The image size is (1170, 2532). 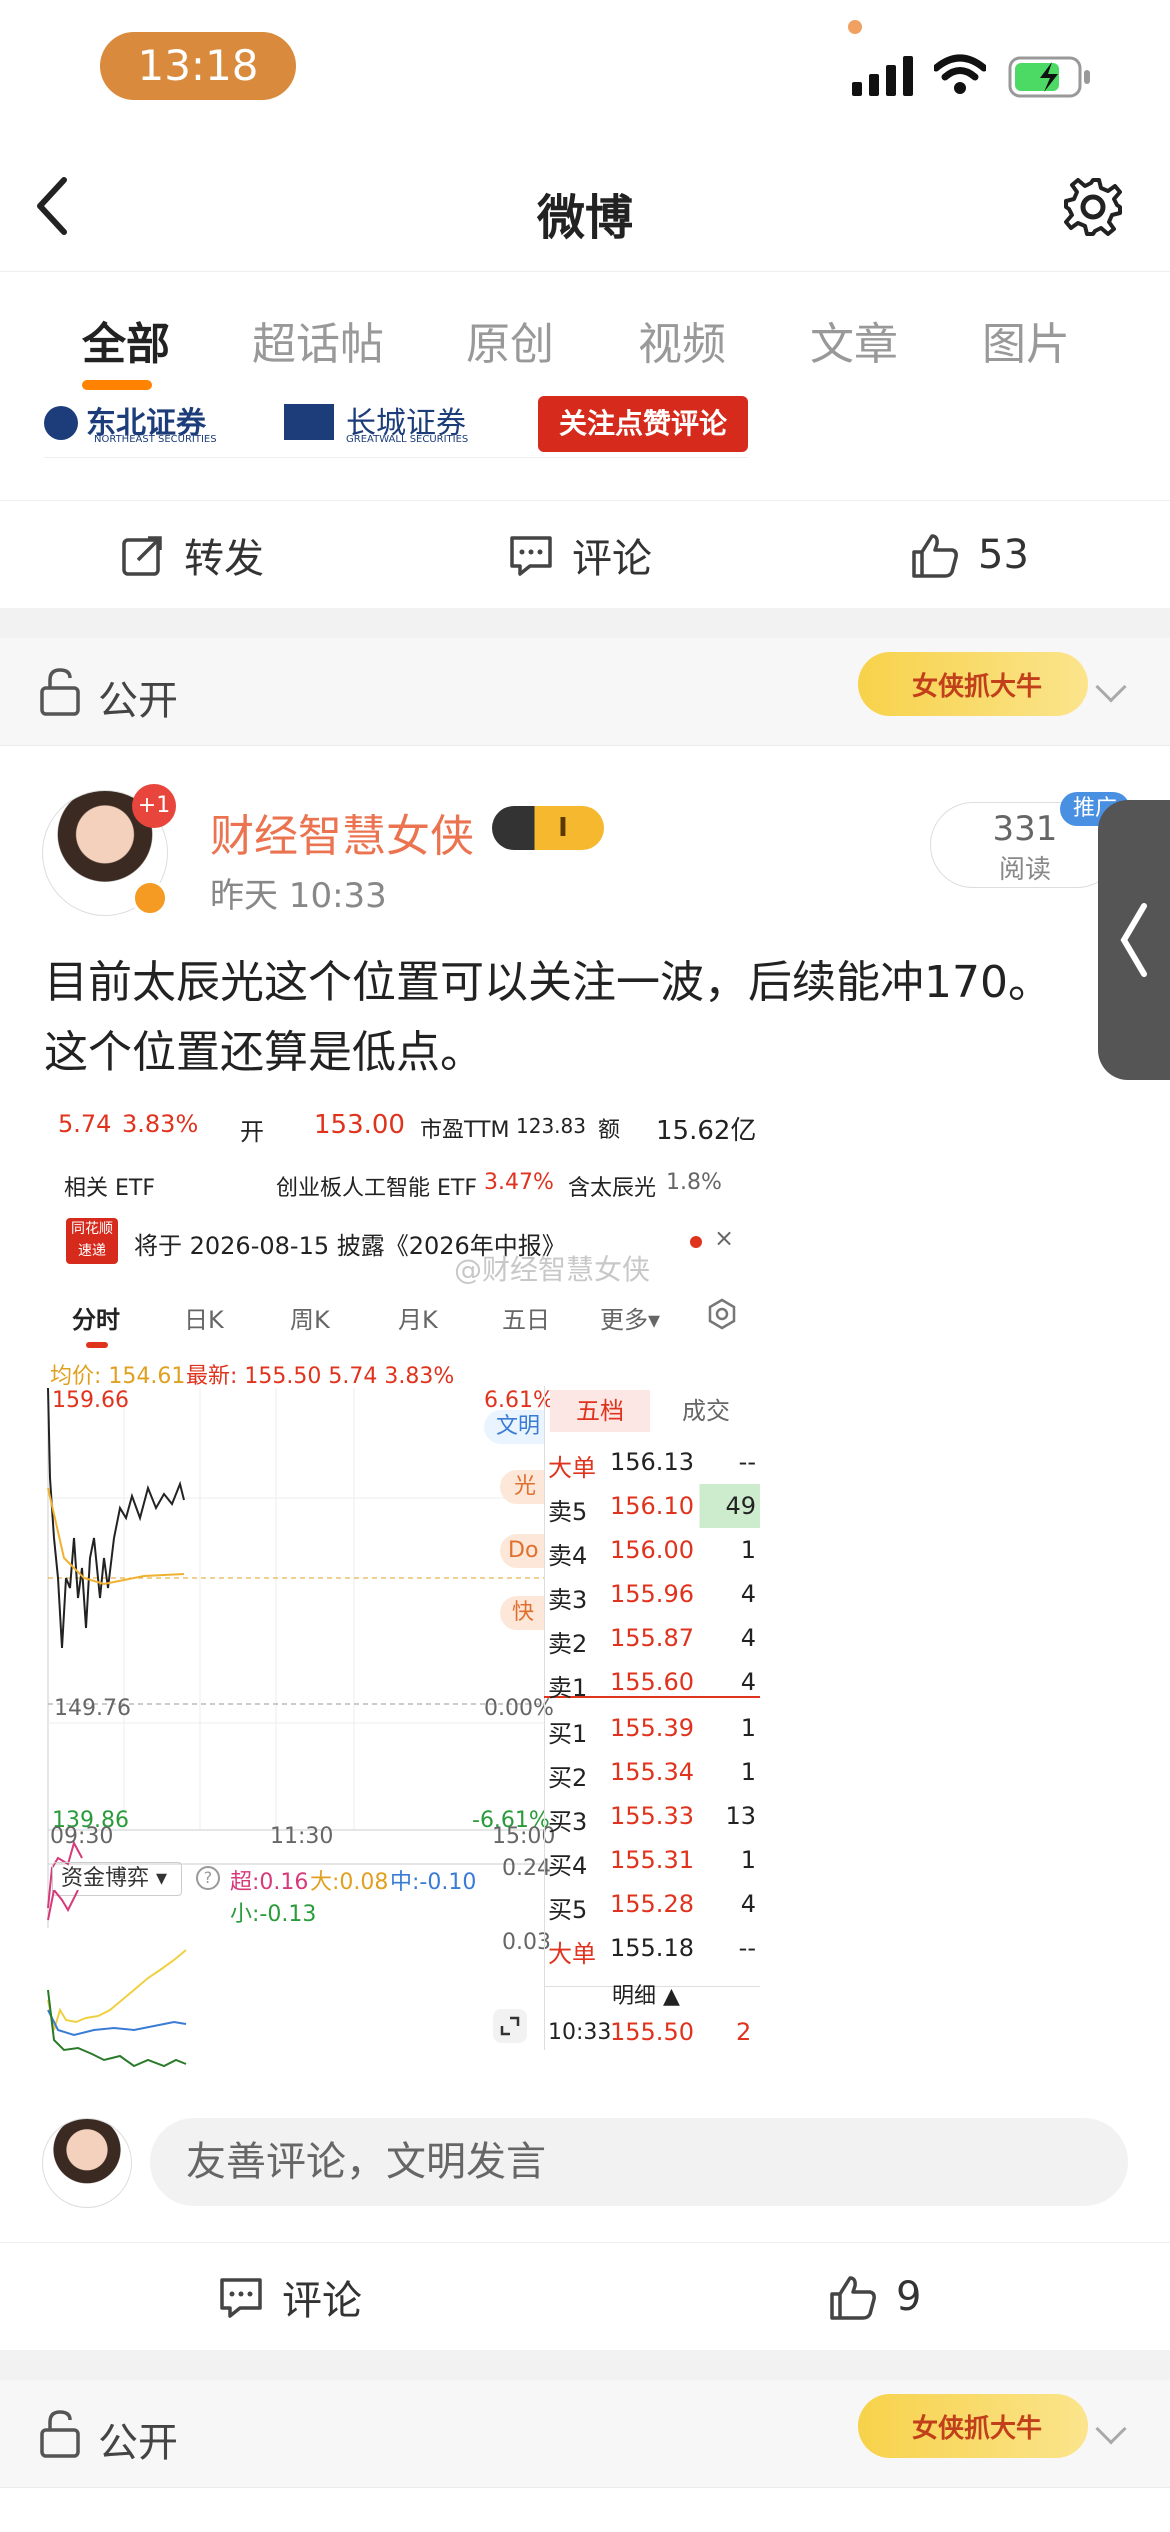 I want to click on orderbook-level-label: 买3, so click(x=568, y=1822).